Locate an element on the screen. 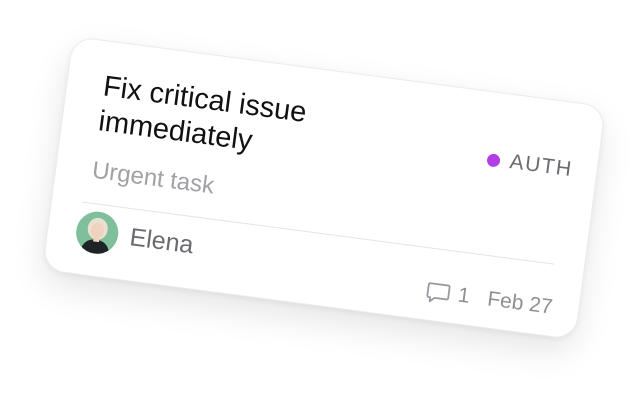 This screenshot has width=643, height=400. task-tag: AUTH is located at coordinates (529, 164).